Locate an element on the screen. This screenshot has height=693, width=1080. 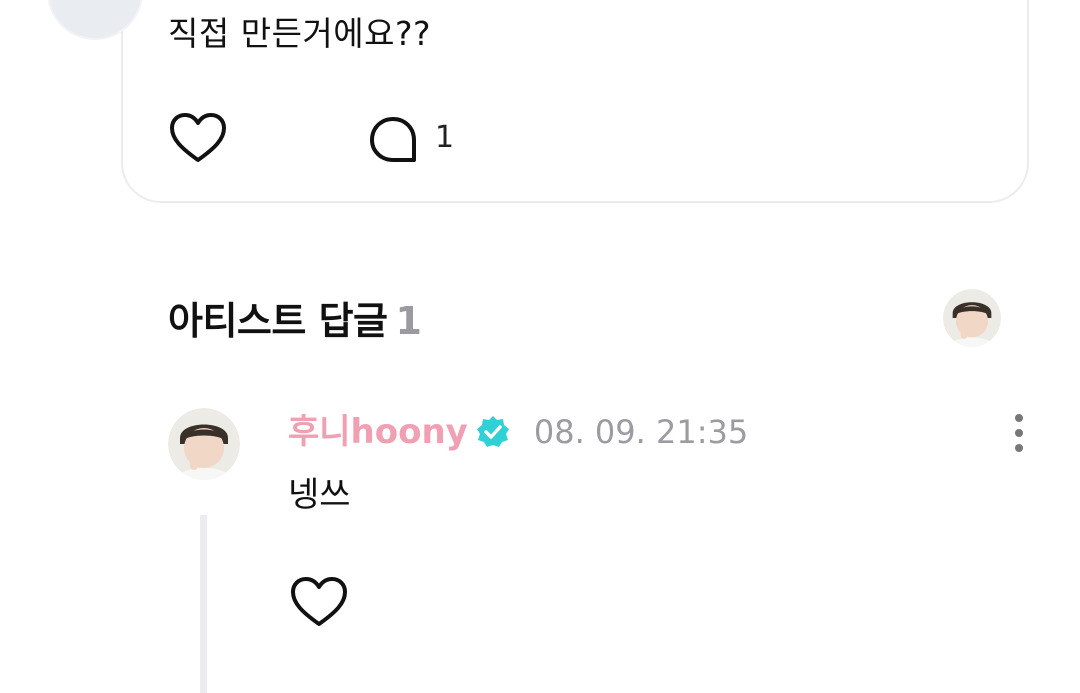
more-options-button is located at coordinates (1019, 433).